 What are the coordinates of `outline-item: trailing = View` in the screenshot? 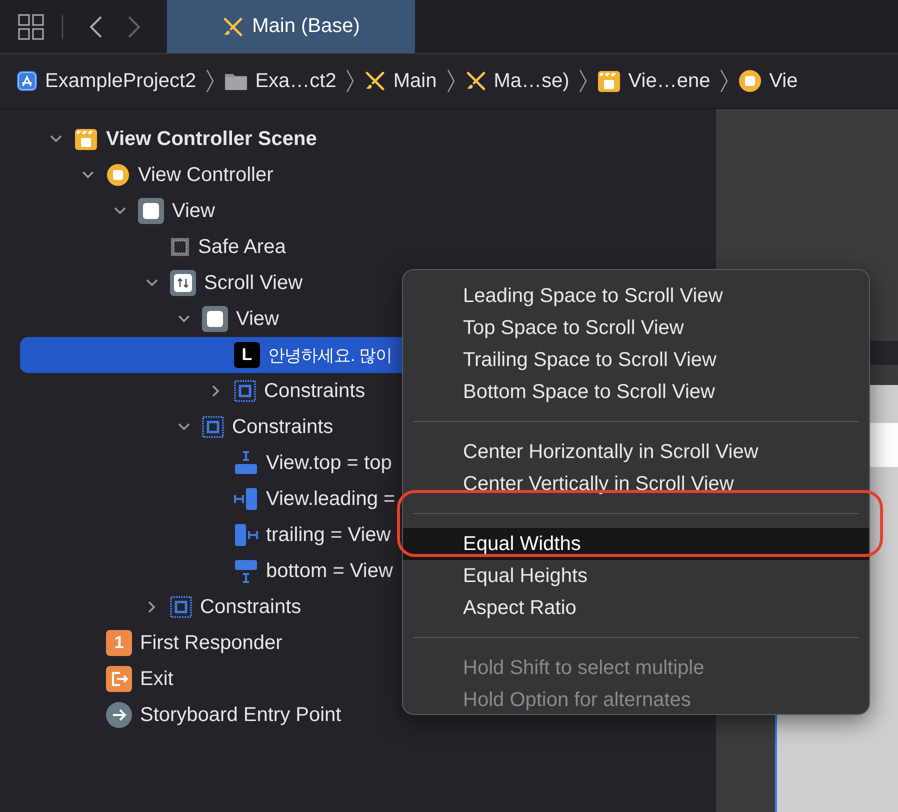 It's located at (328, 535).